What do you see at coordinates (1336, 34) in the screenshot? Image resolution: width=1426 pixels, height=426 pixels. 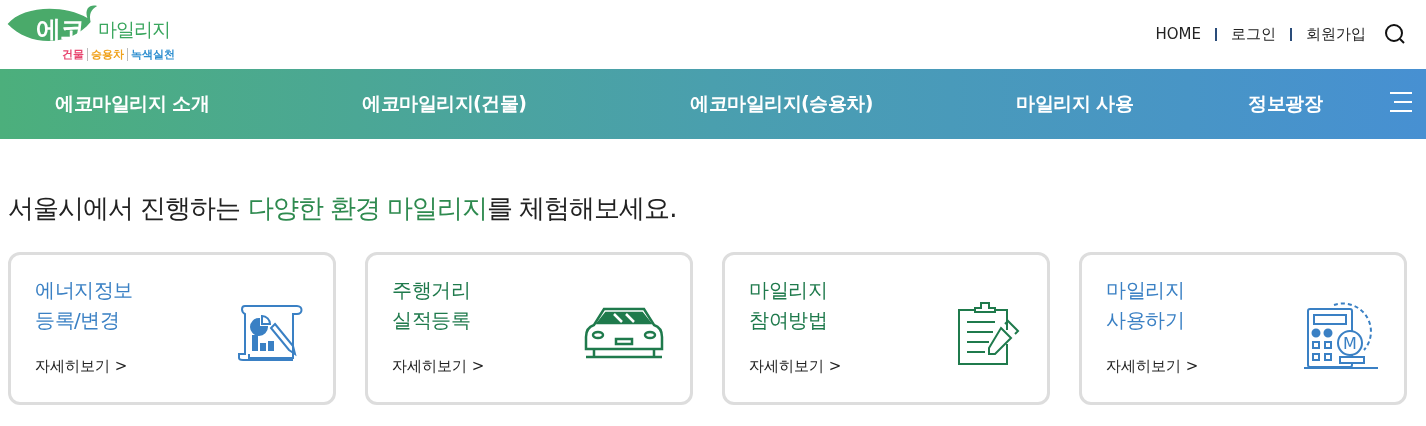 I see `header-link: 회원가입` at bounding box center [1336, 34].